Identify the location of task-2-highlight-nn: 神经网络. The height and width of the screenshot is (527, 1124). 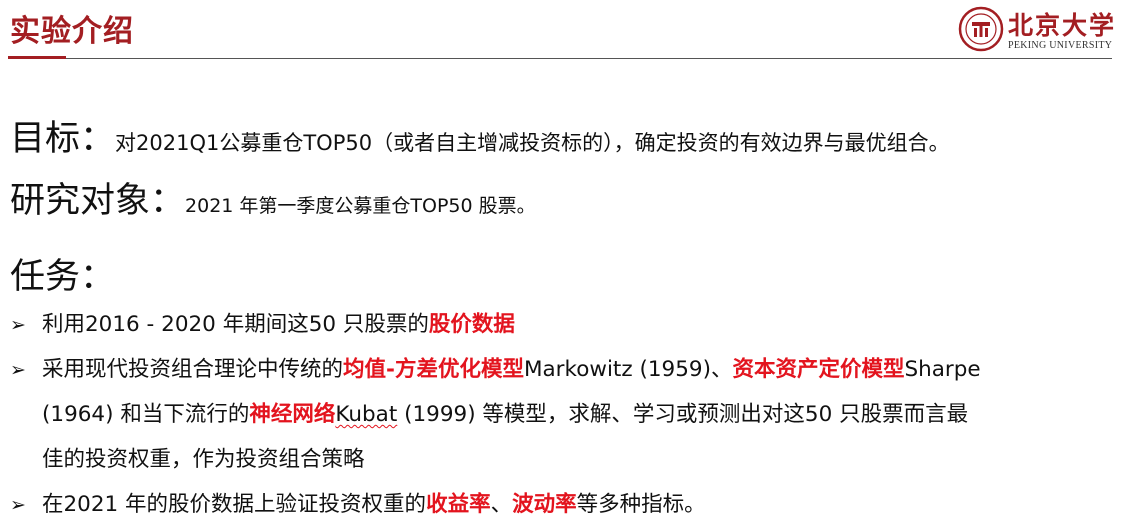
(292, 414).